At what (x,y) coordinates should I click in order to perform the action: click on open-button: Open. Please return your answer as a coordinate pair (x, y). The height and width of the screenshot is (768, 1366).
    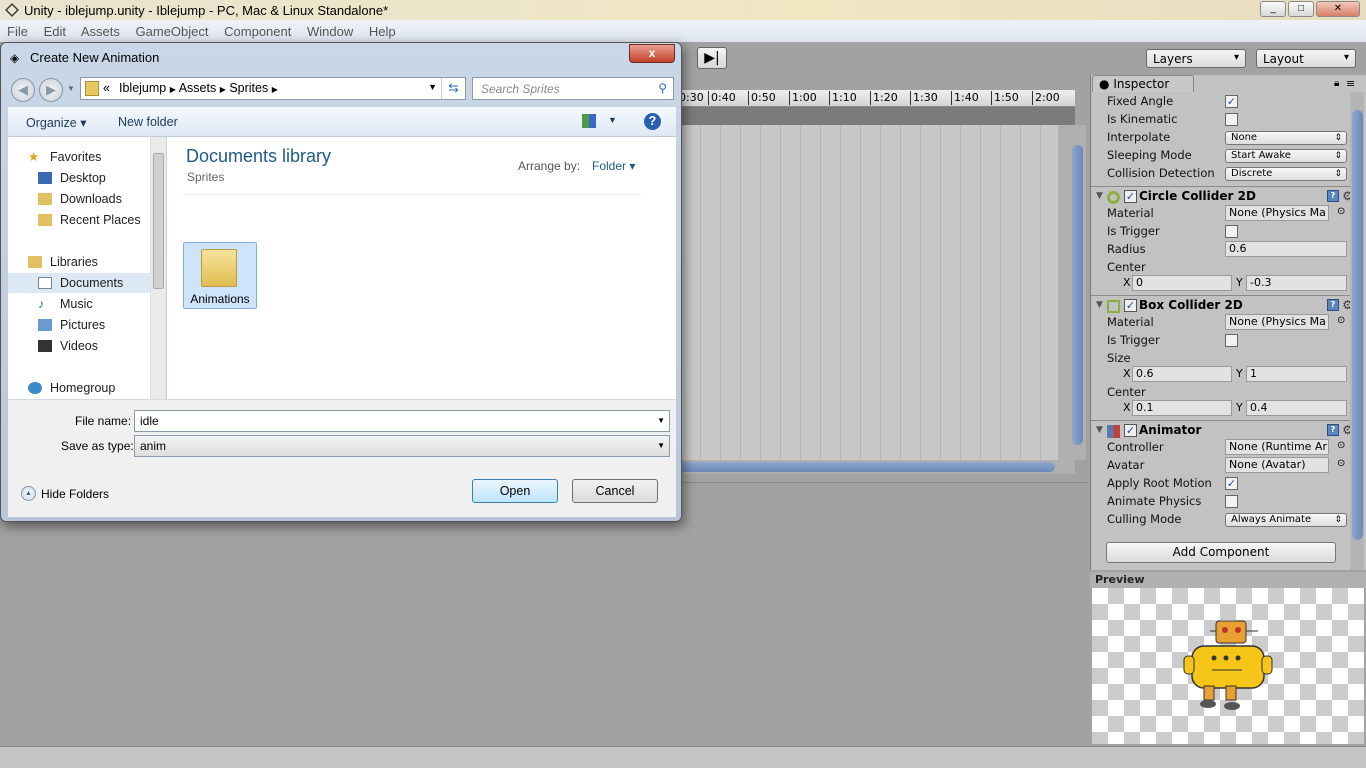
    Looking at the image, I should click on (515, 491).